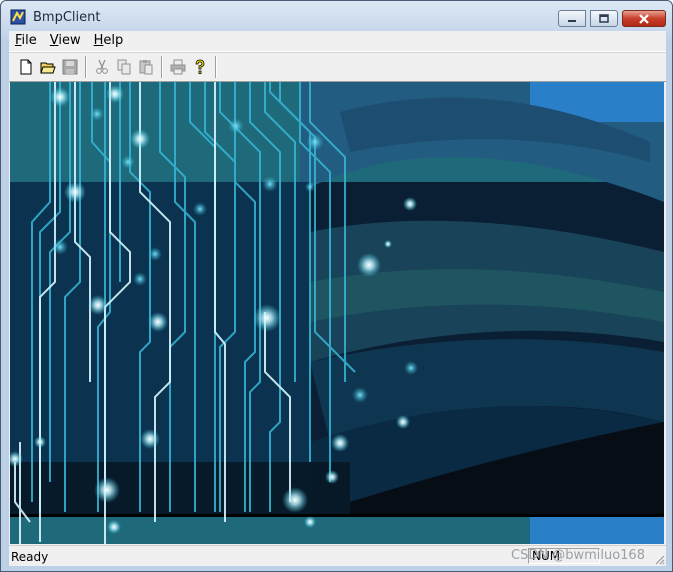  I want to click on close-button, so click(644, 18).